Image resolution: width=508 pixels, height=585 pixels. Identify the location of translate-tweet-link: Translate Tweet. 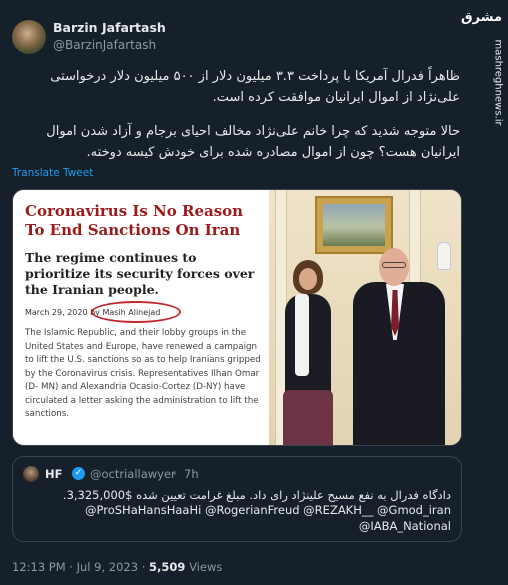
(52, 173).